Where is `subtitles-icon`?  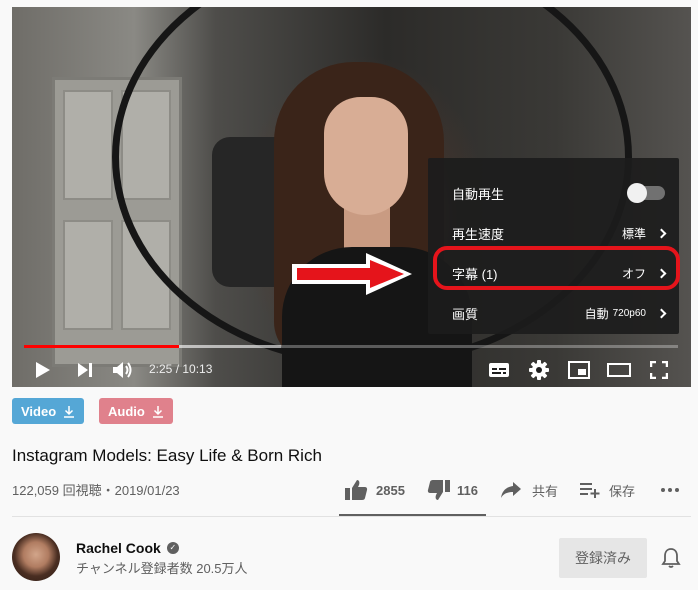 subtitles-icon is located at coordinates (499, 370).